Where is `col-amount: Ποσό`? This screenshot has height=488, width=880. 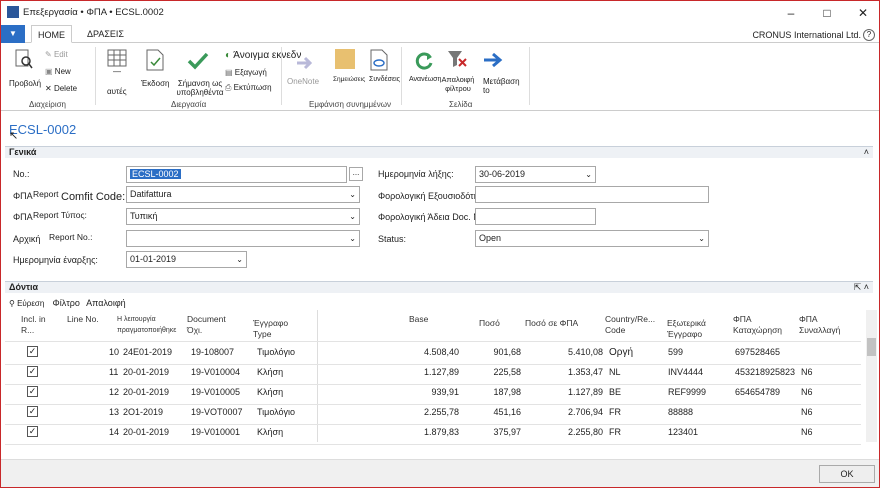
col-amount: Ποσό is located at coordinates (489, 323).